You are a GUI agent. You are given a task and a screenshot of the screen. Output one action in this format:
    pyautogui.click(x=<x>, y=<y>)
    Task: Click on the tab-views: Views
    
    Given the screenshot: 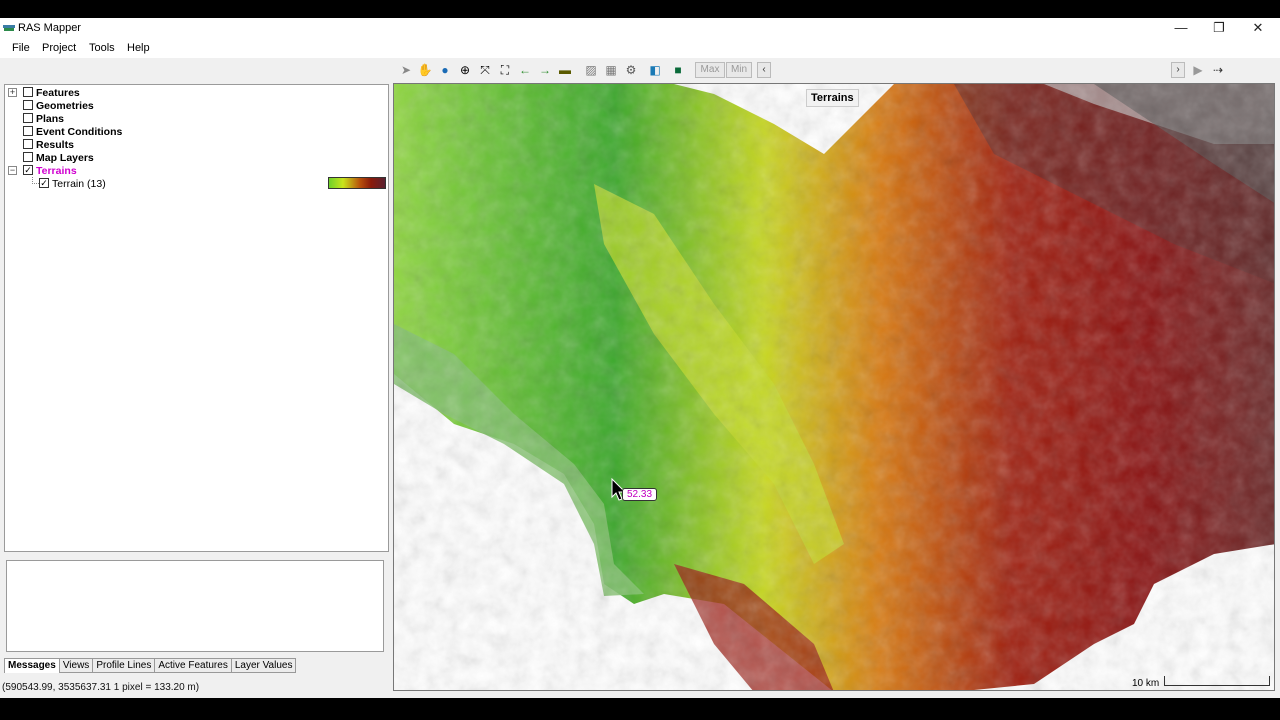 What is the action you would take?
    pyautogui.click(x=76, y=665)
    